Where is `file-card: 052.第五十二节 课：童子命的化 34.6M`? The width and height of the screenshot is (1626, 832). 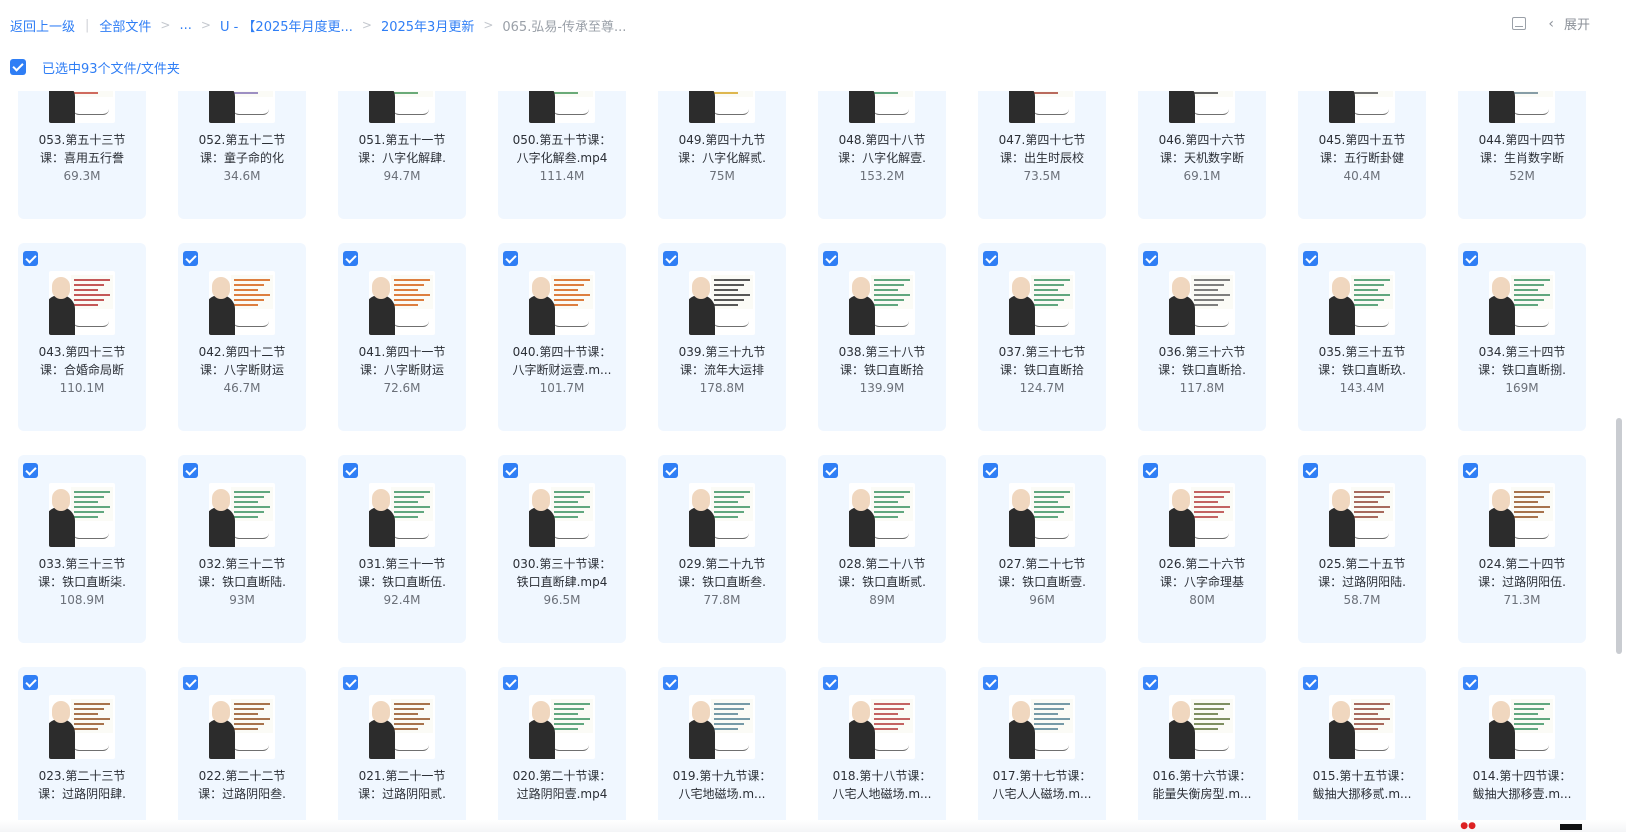
file-card: 052.第五十二节 课：童子命的化 34.6M is located at coordinates (242, 155).